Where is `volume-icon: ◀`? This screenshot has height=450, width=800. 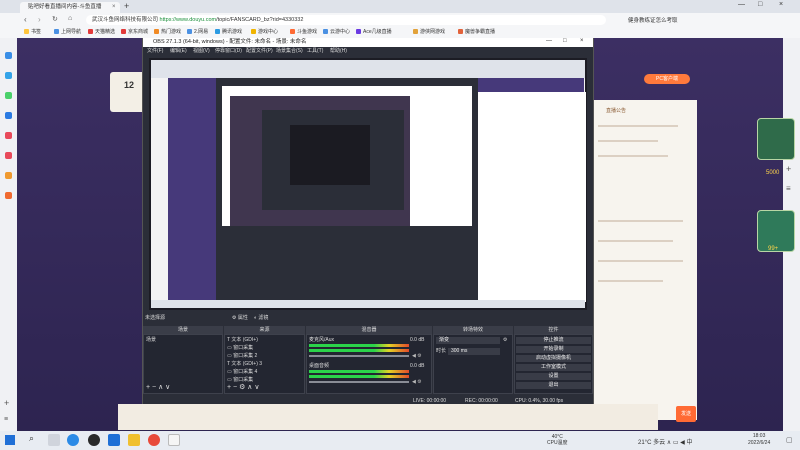 volume-icon: ◀ is located at coordinates (682, 443).